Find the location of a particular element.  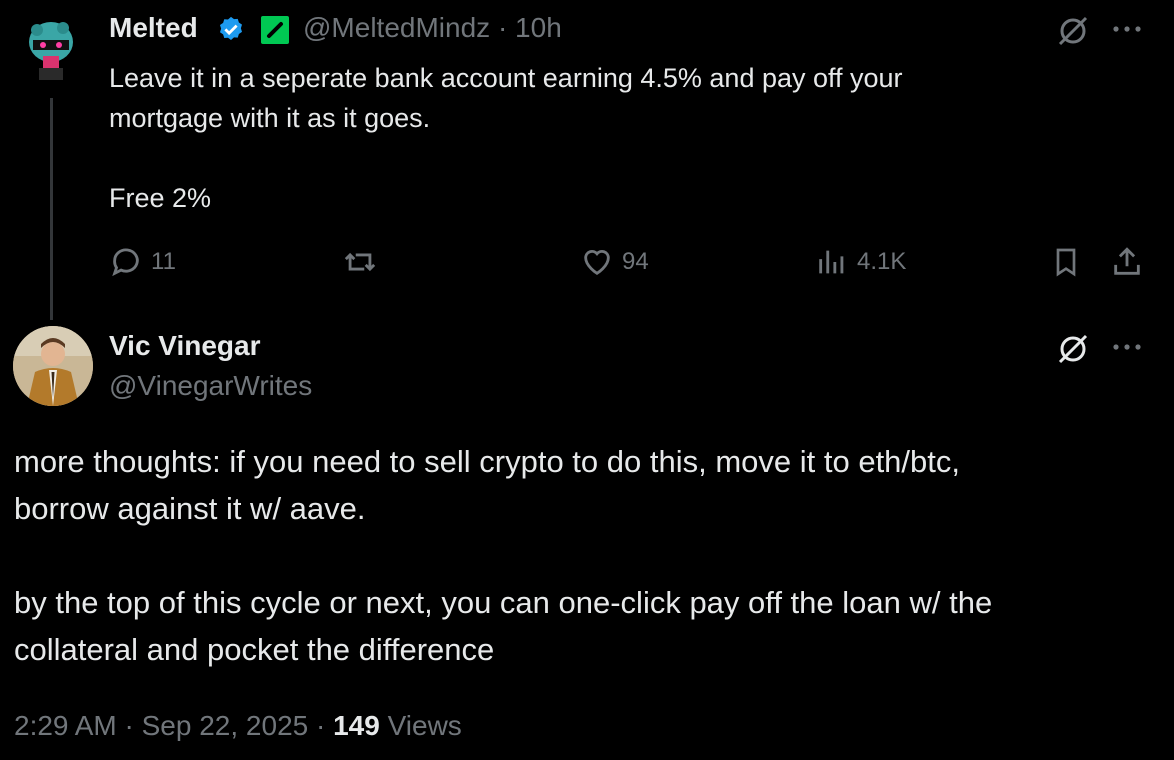

heart-icon is located at coordinates (597, 263).